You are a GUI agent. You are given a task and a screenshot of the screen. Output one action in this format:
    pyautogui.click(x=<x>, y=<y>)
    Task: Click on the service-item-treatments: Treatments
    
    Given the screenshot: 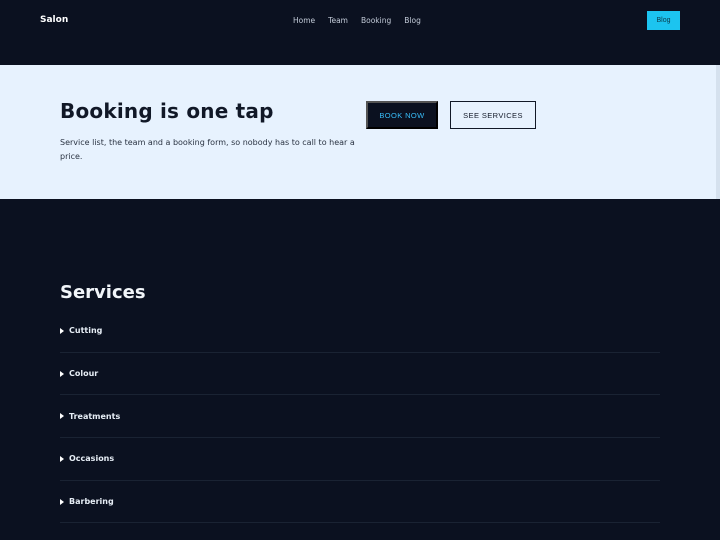 What is the action you would take?
    pyautogui.click(x=360, y=417)
    